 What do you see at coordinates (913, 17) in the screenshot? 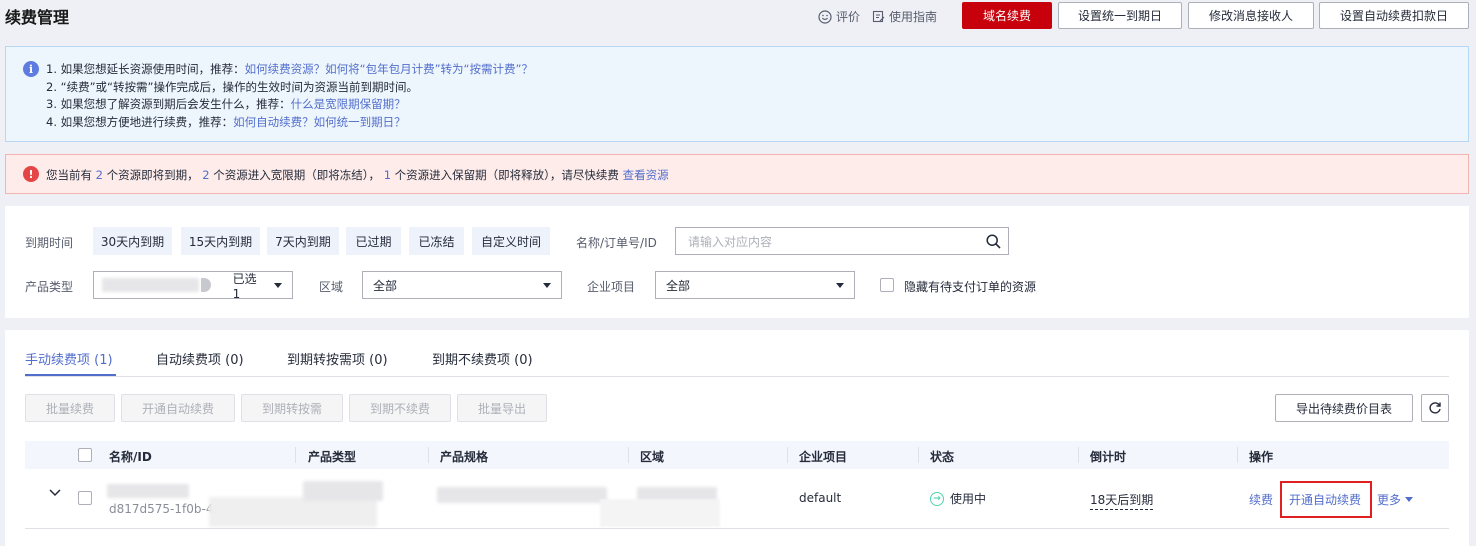
I see `guide-label: 使用指南` at bounding box center [913, 17].